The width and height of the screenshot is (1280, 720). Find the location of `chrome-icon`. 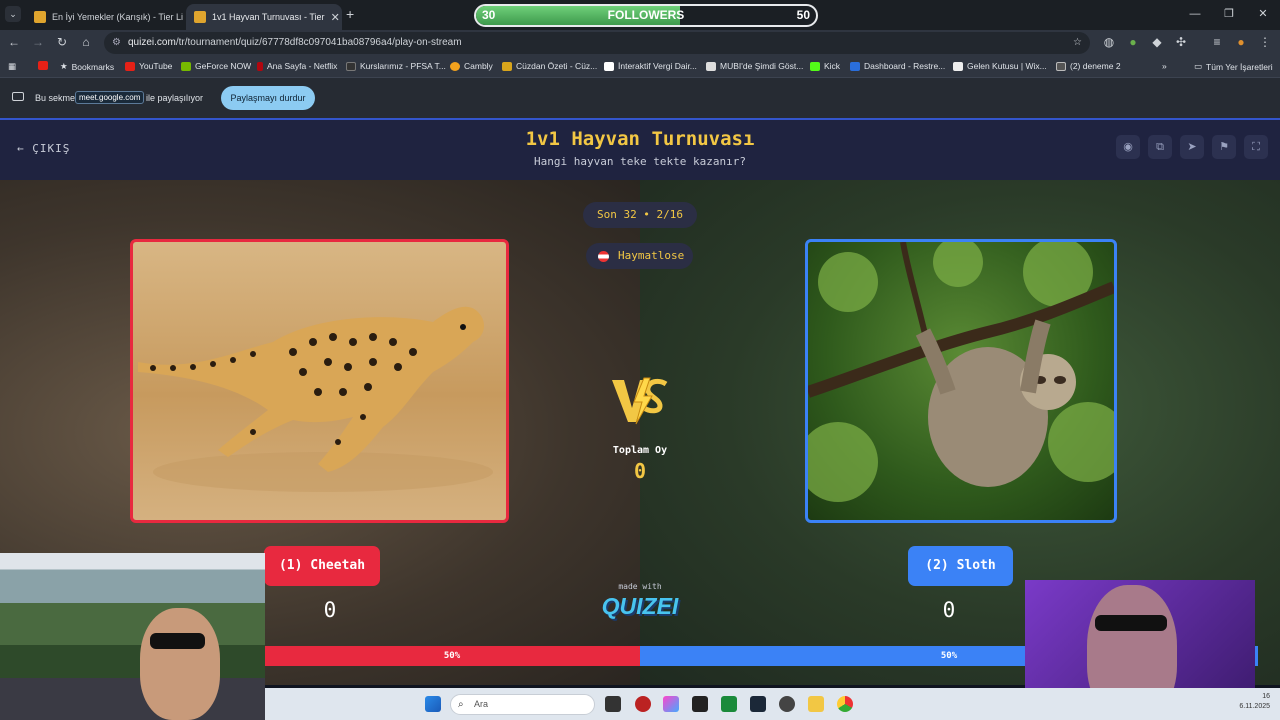

chrome-icon is located at coordinates (845, 704).